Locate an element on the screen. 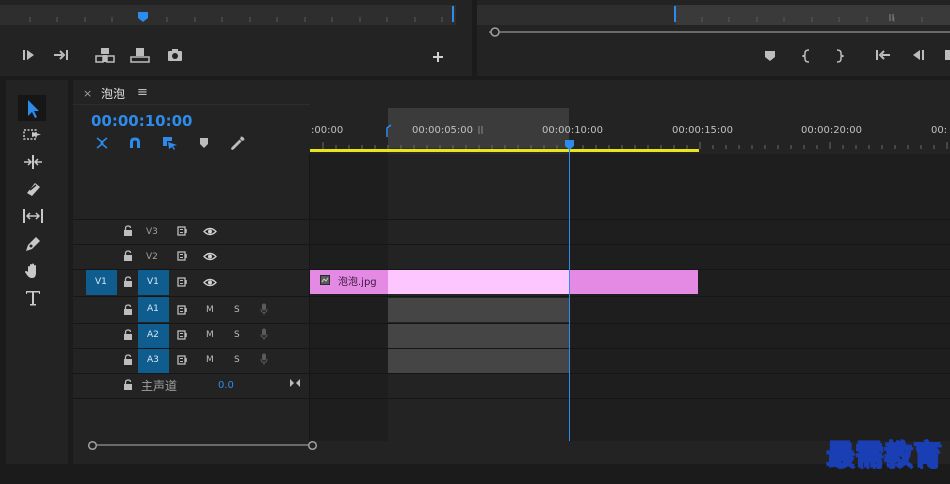  solo-a2-button: S is located at coordinates (237, 335).